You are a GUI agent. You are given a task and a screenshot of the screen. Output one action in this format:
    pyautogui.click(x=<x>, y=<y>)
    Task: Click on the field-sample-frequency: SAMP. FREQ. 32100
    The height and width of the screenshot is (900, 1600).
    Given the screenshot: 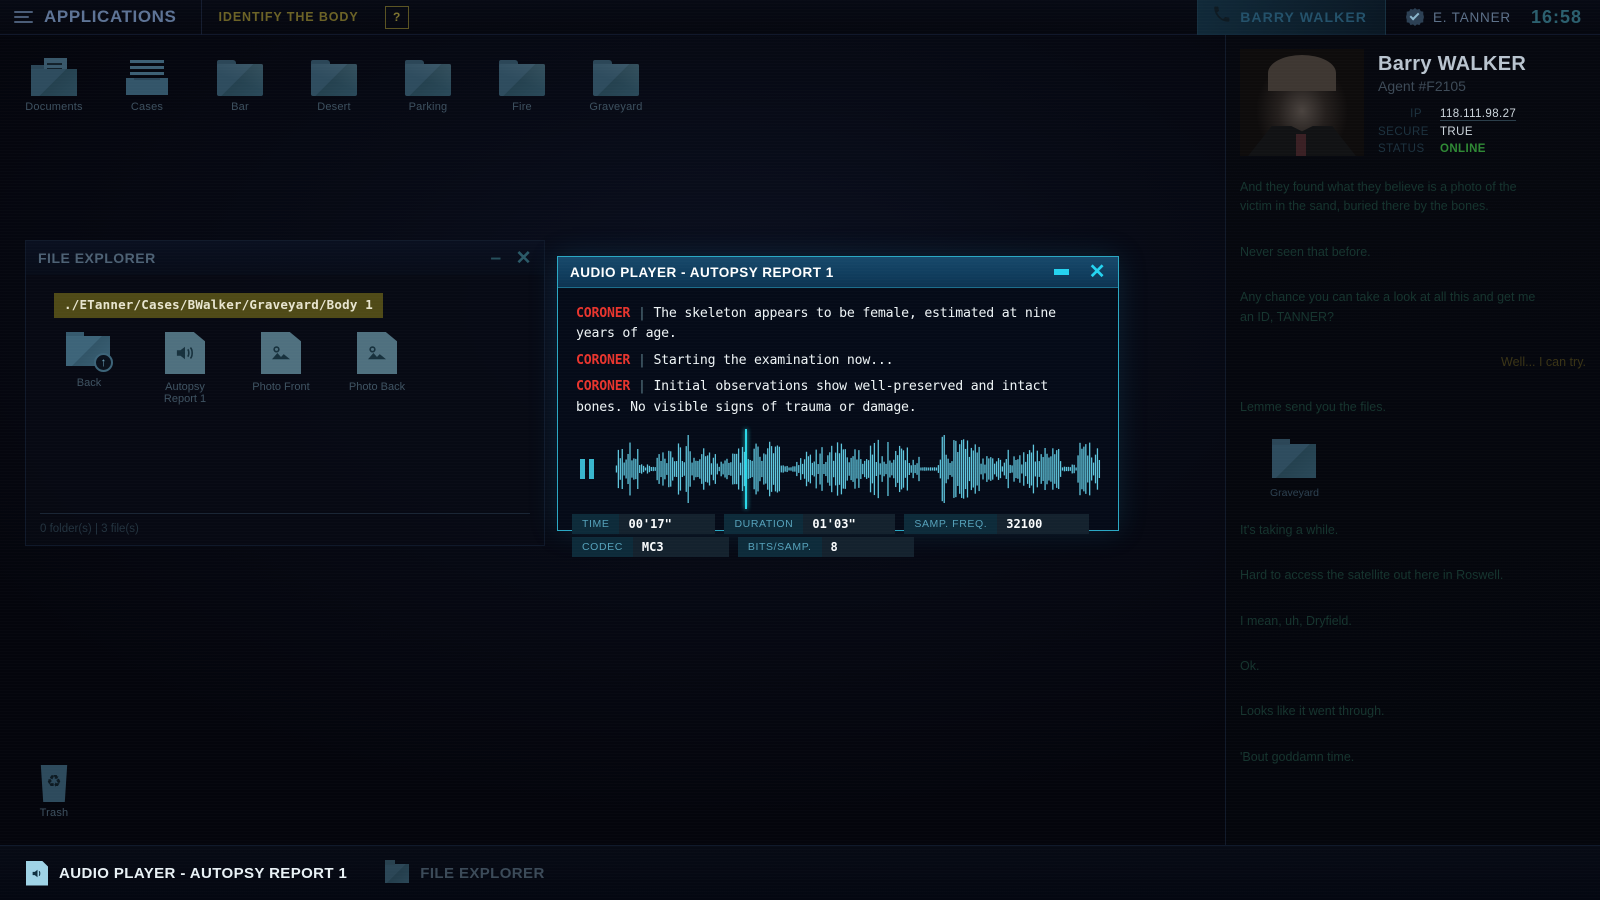 What is the action you would take?
    pyautogui.click(x=997, y=524)
    